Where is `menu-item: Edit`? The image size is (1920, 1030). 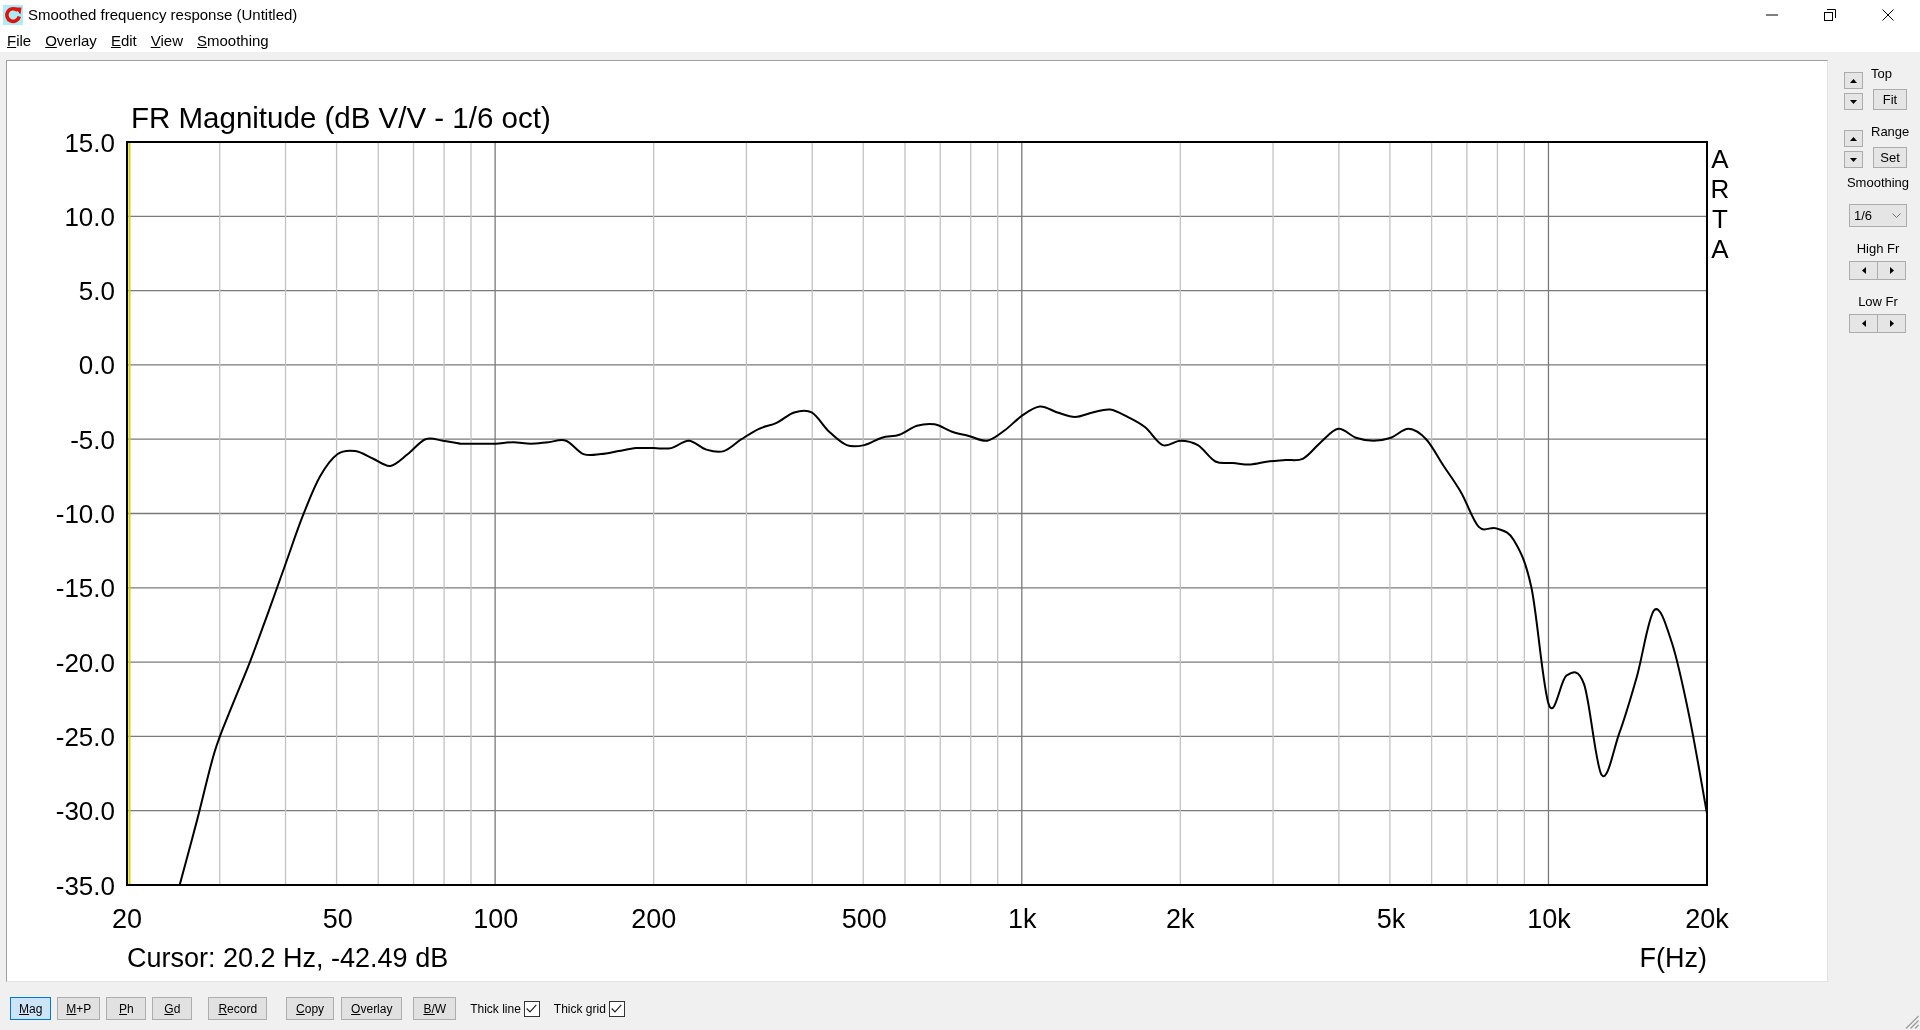
menu-item: Edit is located at coordinates (123, 41).